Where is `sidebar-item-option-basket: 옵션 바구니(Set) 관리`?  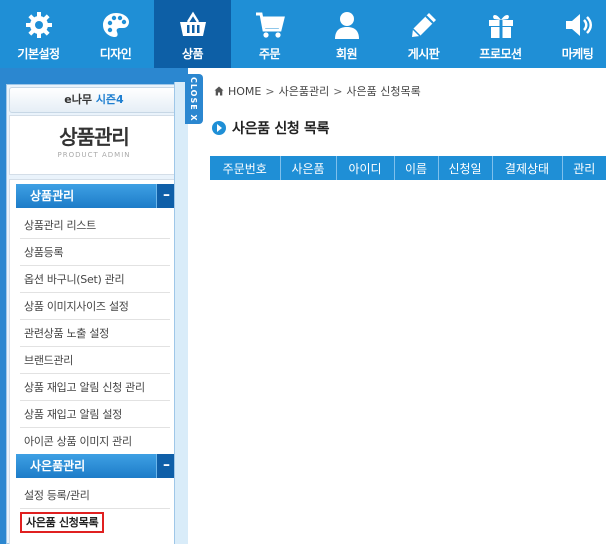 sidebar-item-option-basket: 옵션 바구니(Set) 관리 is located at coordinates (95, 279).